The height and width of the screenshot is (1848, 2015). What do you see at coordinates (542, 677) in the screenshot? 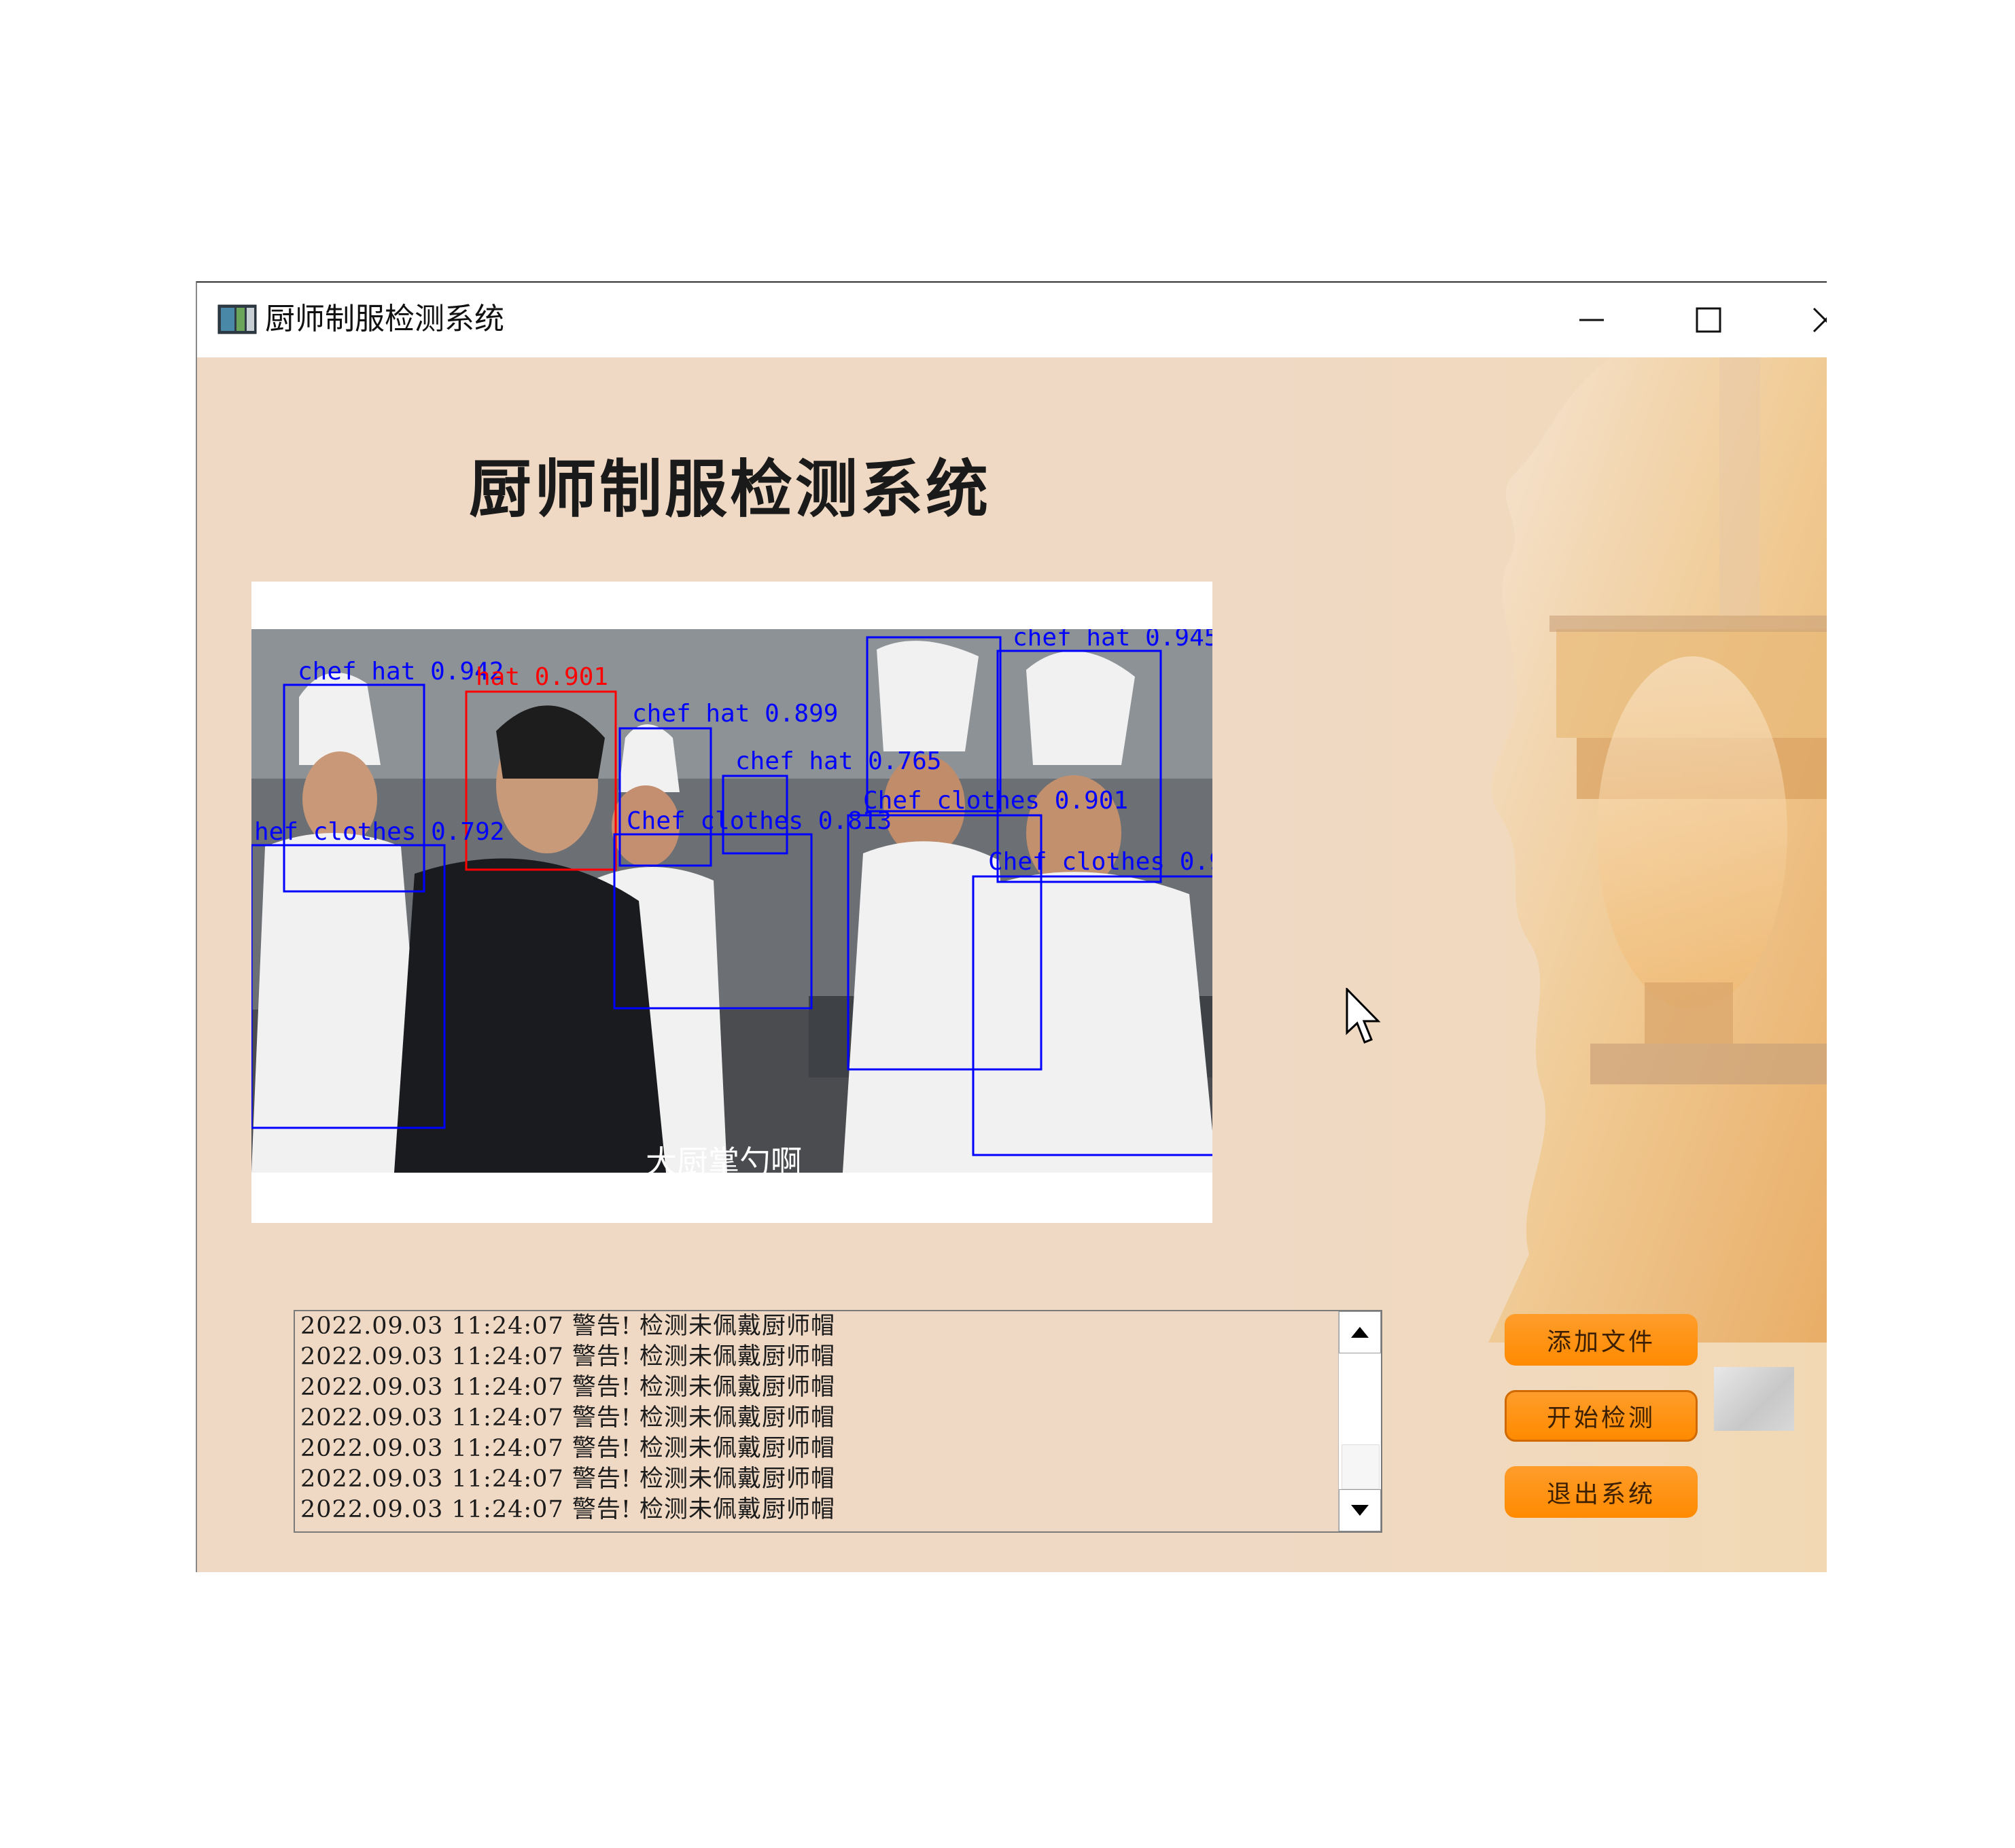
I see `detection-label: hat 0.901` at bounding box center [542, 677].